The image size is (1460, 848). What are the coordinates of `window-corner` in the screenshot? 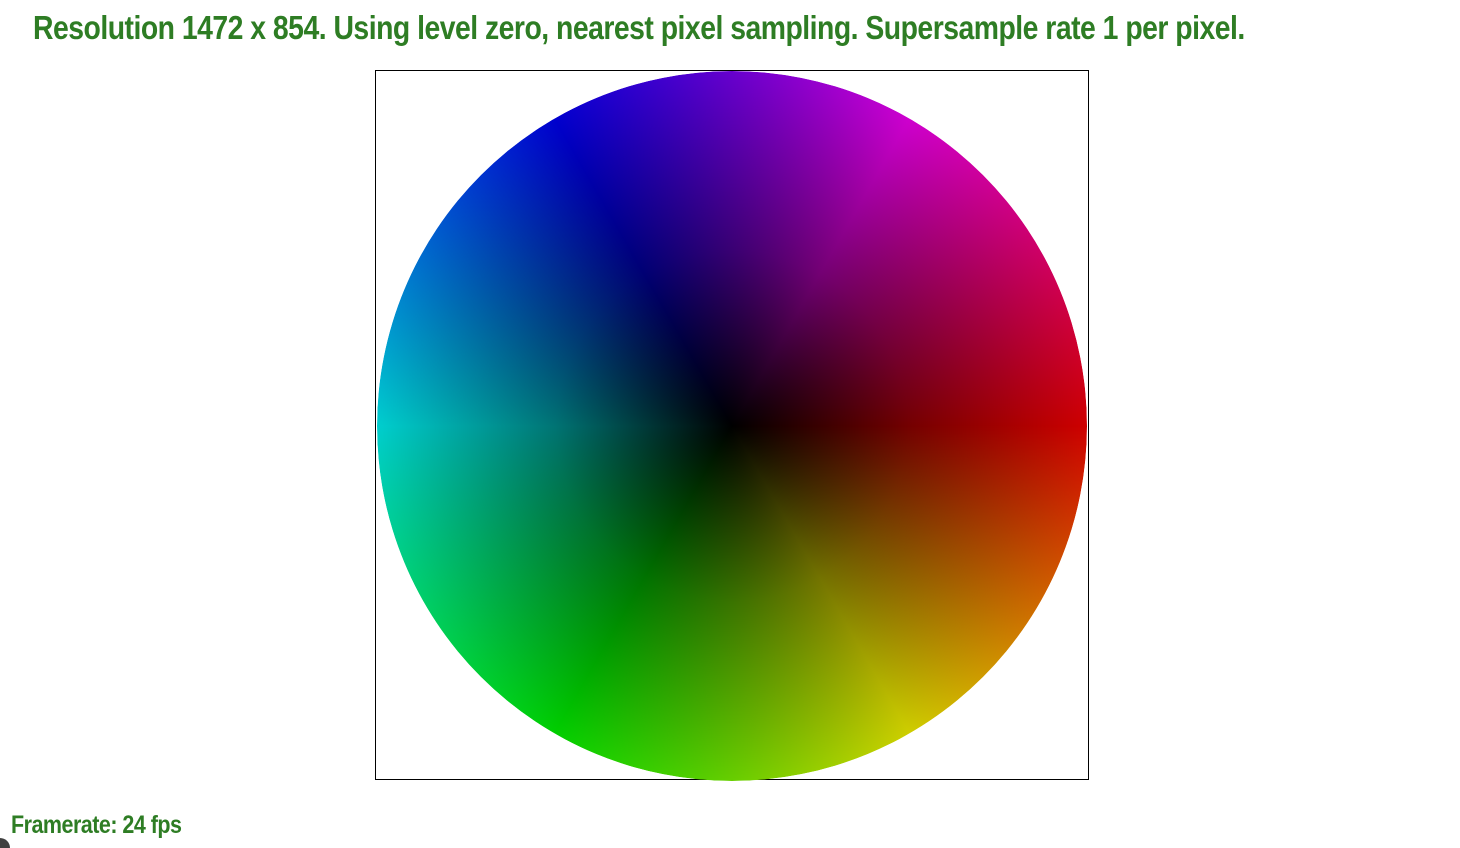 It's located at (5, 843).